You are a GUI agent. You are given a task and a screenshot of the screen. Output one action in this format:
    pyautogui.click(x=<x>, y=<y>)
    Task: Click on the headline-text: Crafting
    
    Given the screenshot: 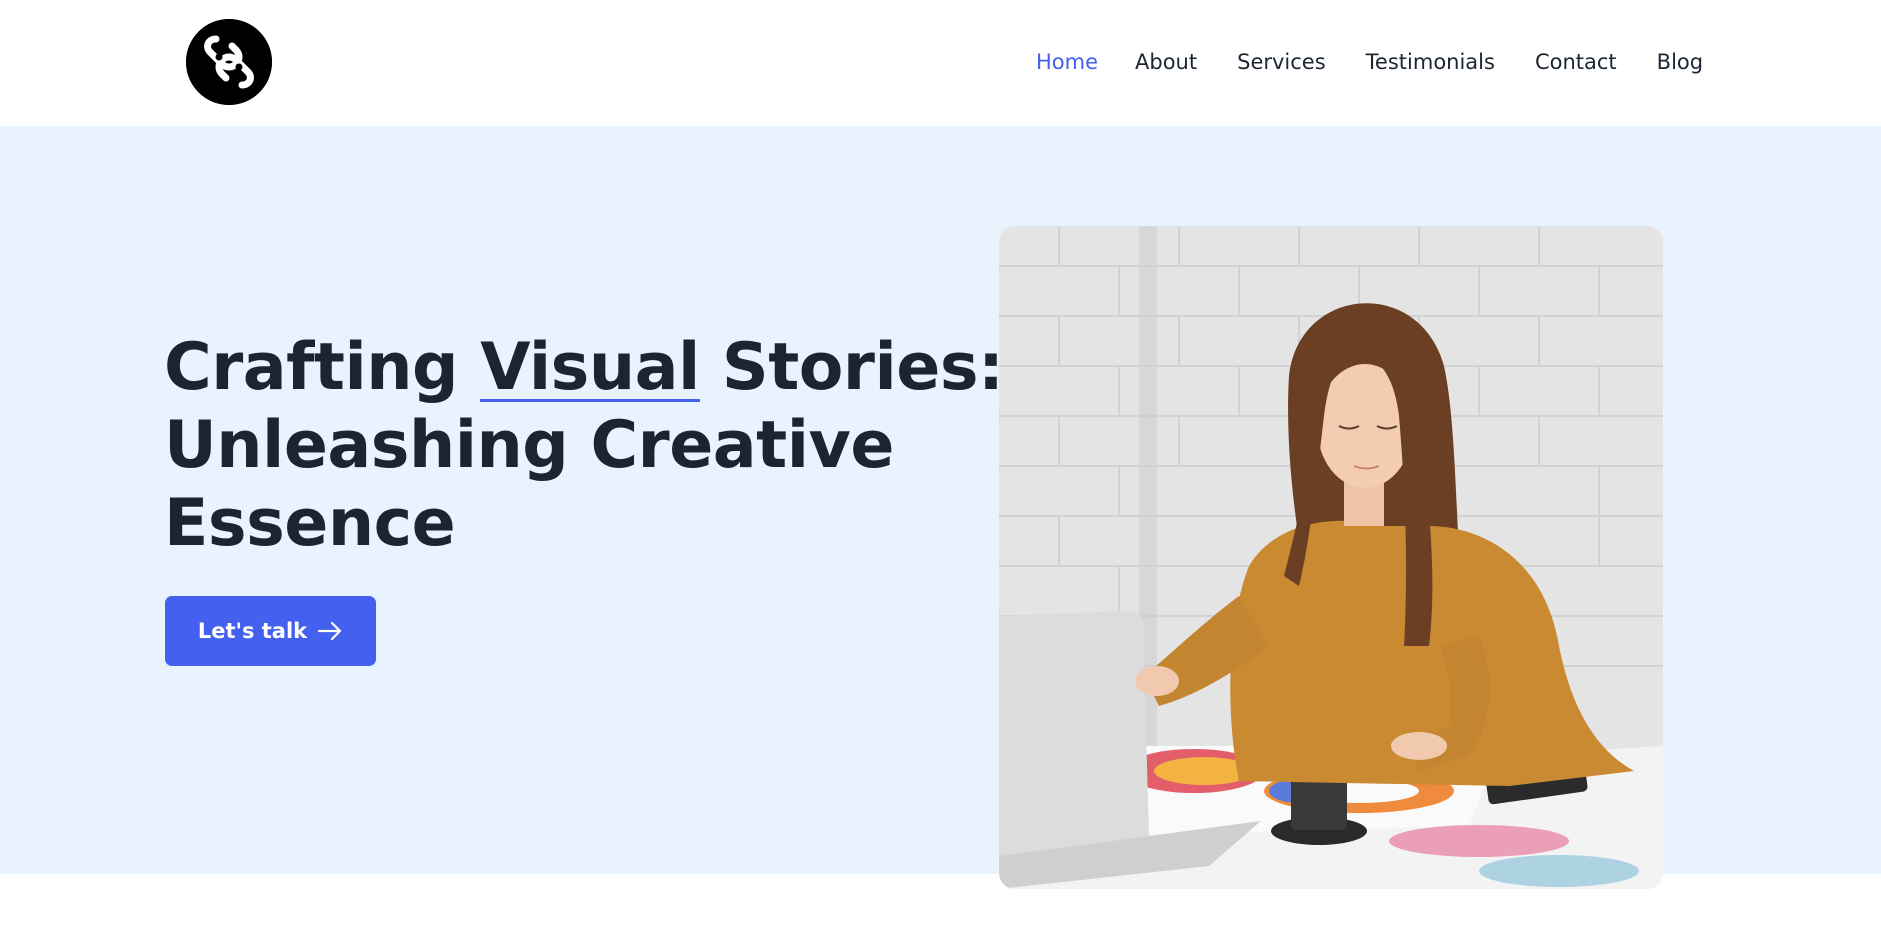 What is the action you would take?
    pyautogui.click(x=322, y=367)
    